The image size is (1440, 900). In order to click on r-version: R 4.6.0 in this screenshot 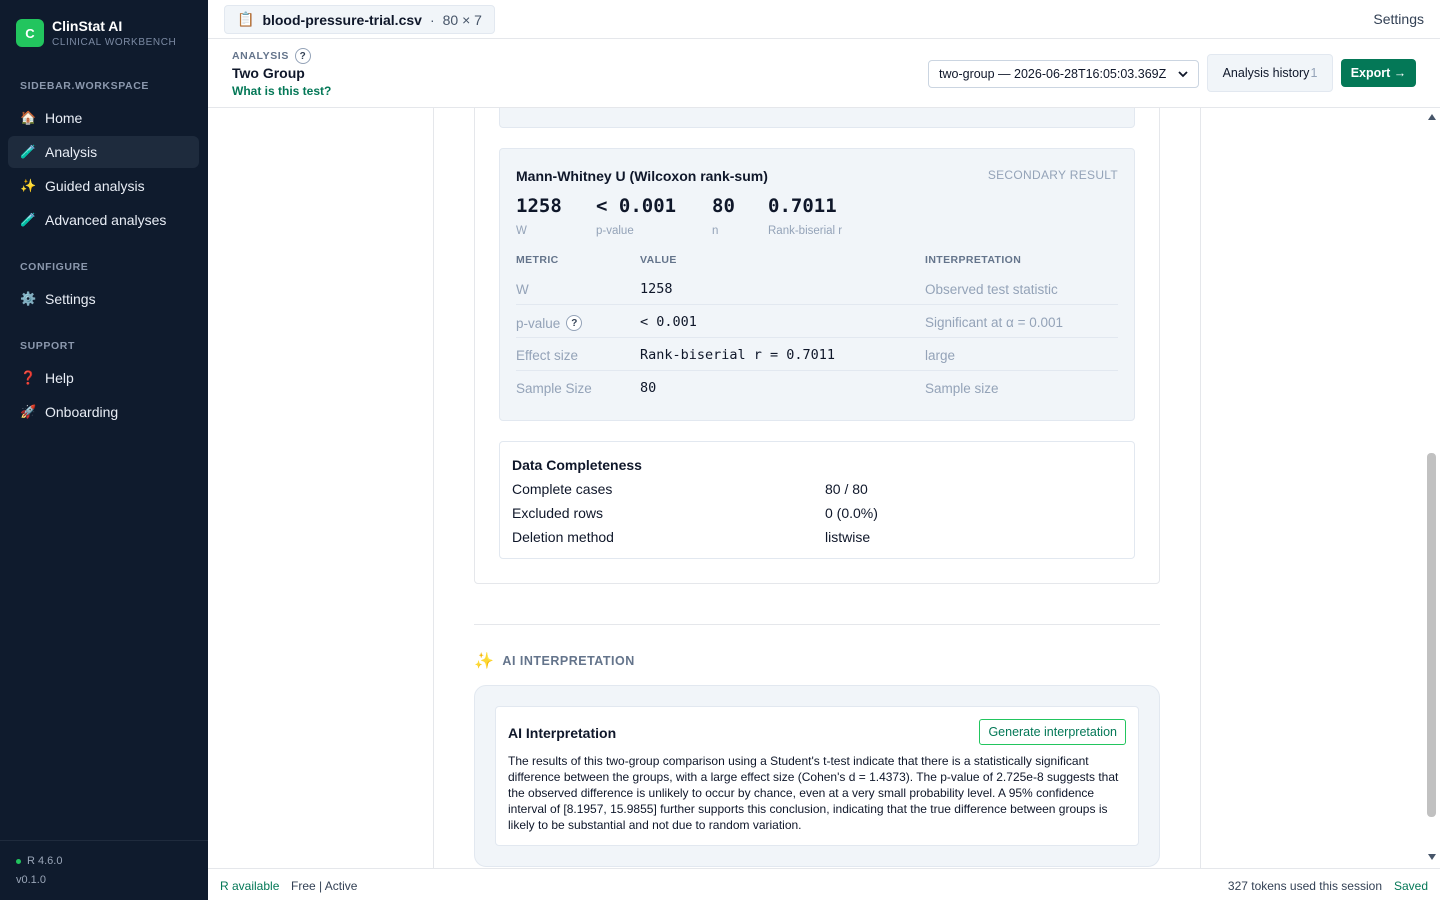, I will do `click(39, 861)`.